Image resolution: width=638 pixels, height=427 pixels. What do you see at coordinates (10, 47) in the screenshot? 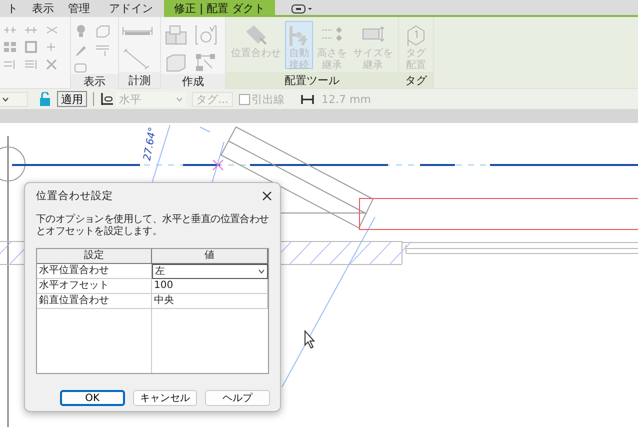
I see `grid-icon` at bounding box center [10, 47].